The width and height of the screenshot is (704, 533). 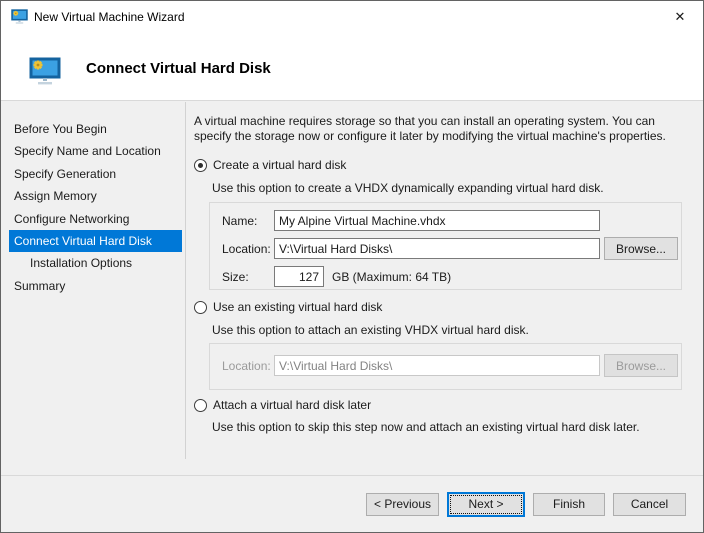 I want to click on vm-monitor-icon-large, so click(x=45, y=71).